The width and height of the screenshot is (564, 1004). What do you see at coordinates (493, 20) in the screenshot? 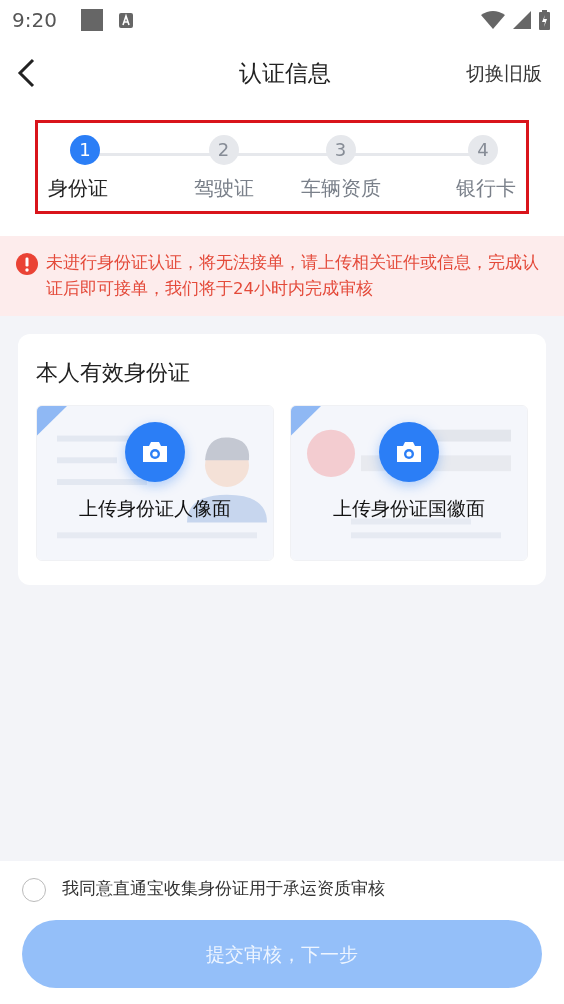
I see `wifi-icon` at bounding box center [493, 20].